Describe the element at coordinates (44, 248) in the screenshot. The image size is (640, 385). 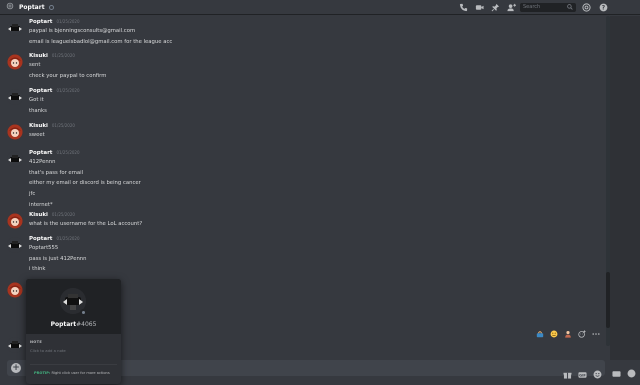
I see `message-text: Poptart555` at that location.